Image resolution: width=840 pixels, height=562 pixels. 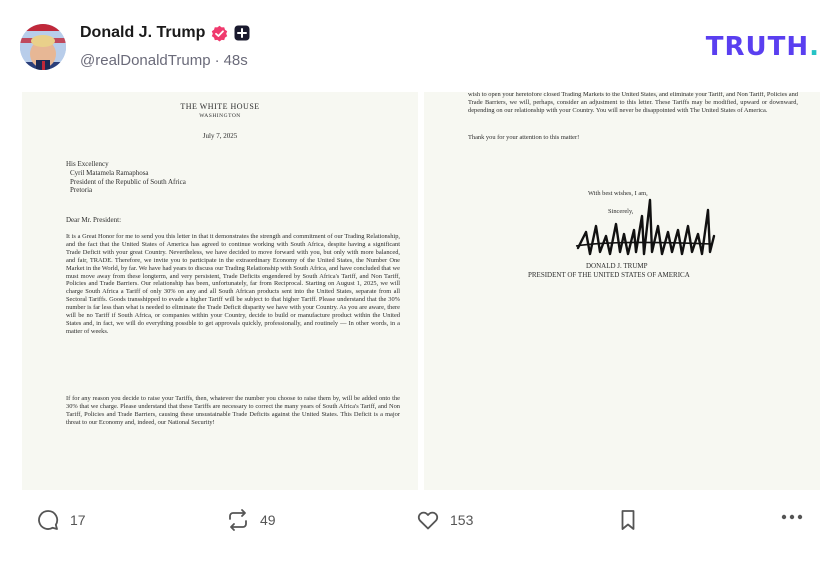 I want to click on letter-date: July 7, 2025, so click(x=220, y=136).